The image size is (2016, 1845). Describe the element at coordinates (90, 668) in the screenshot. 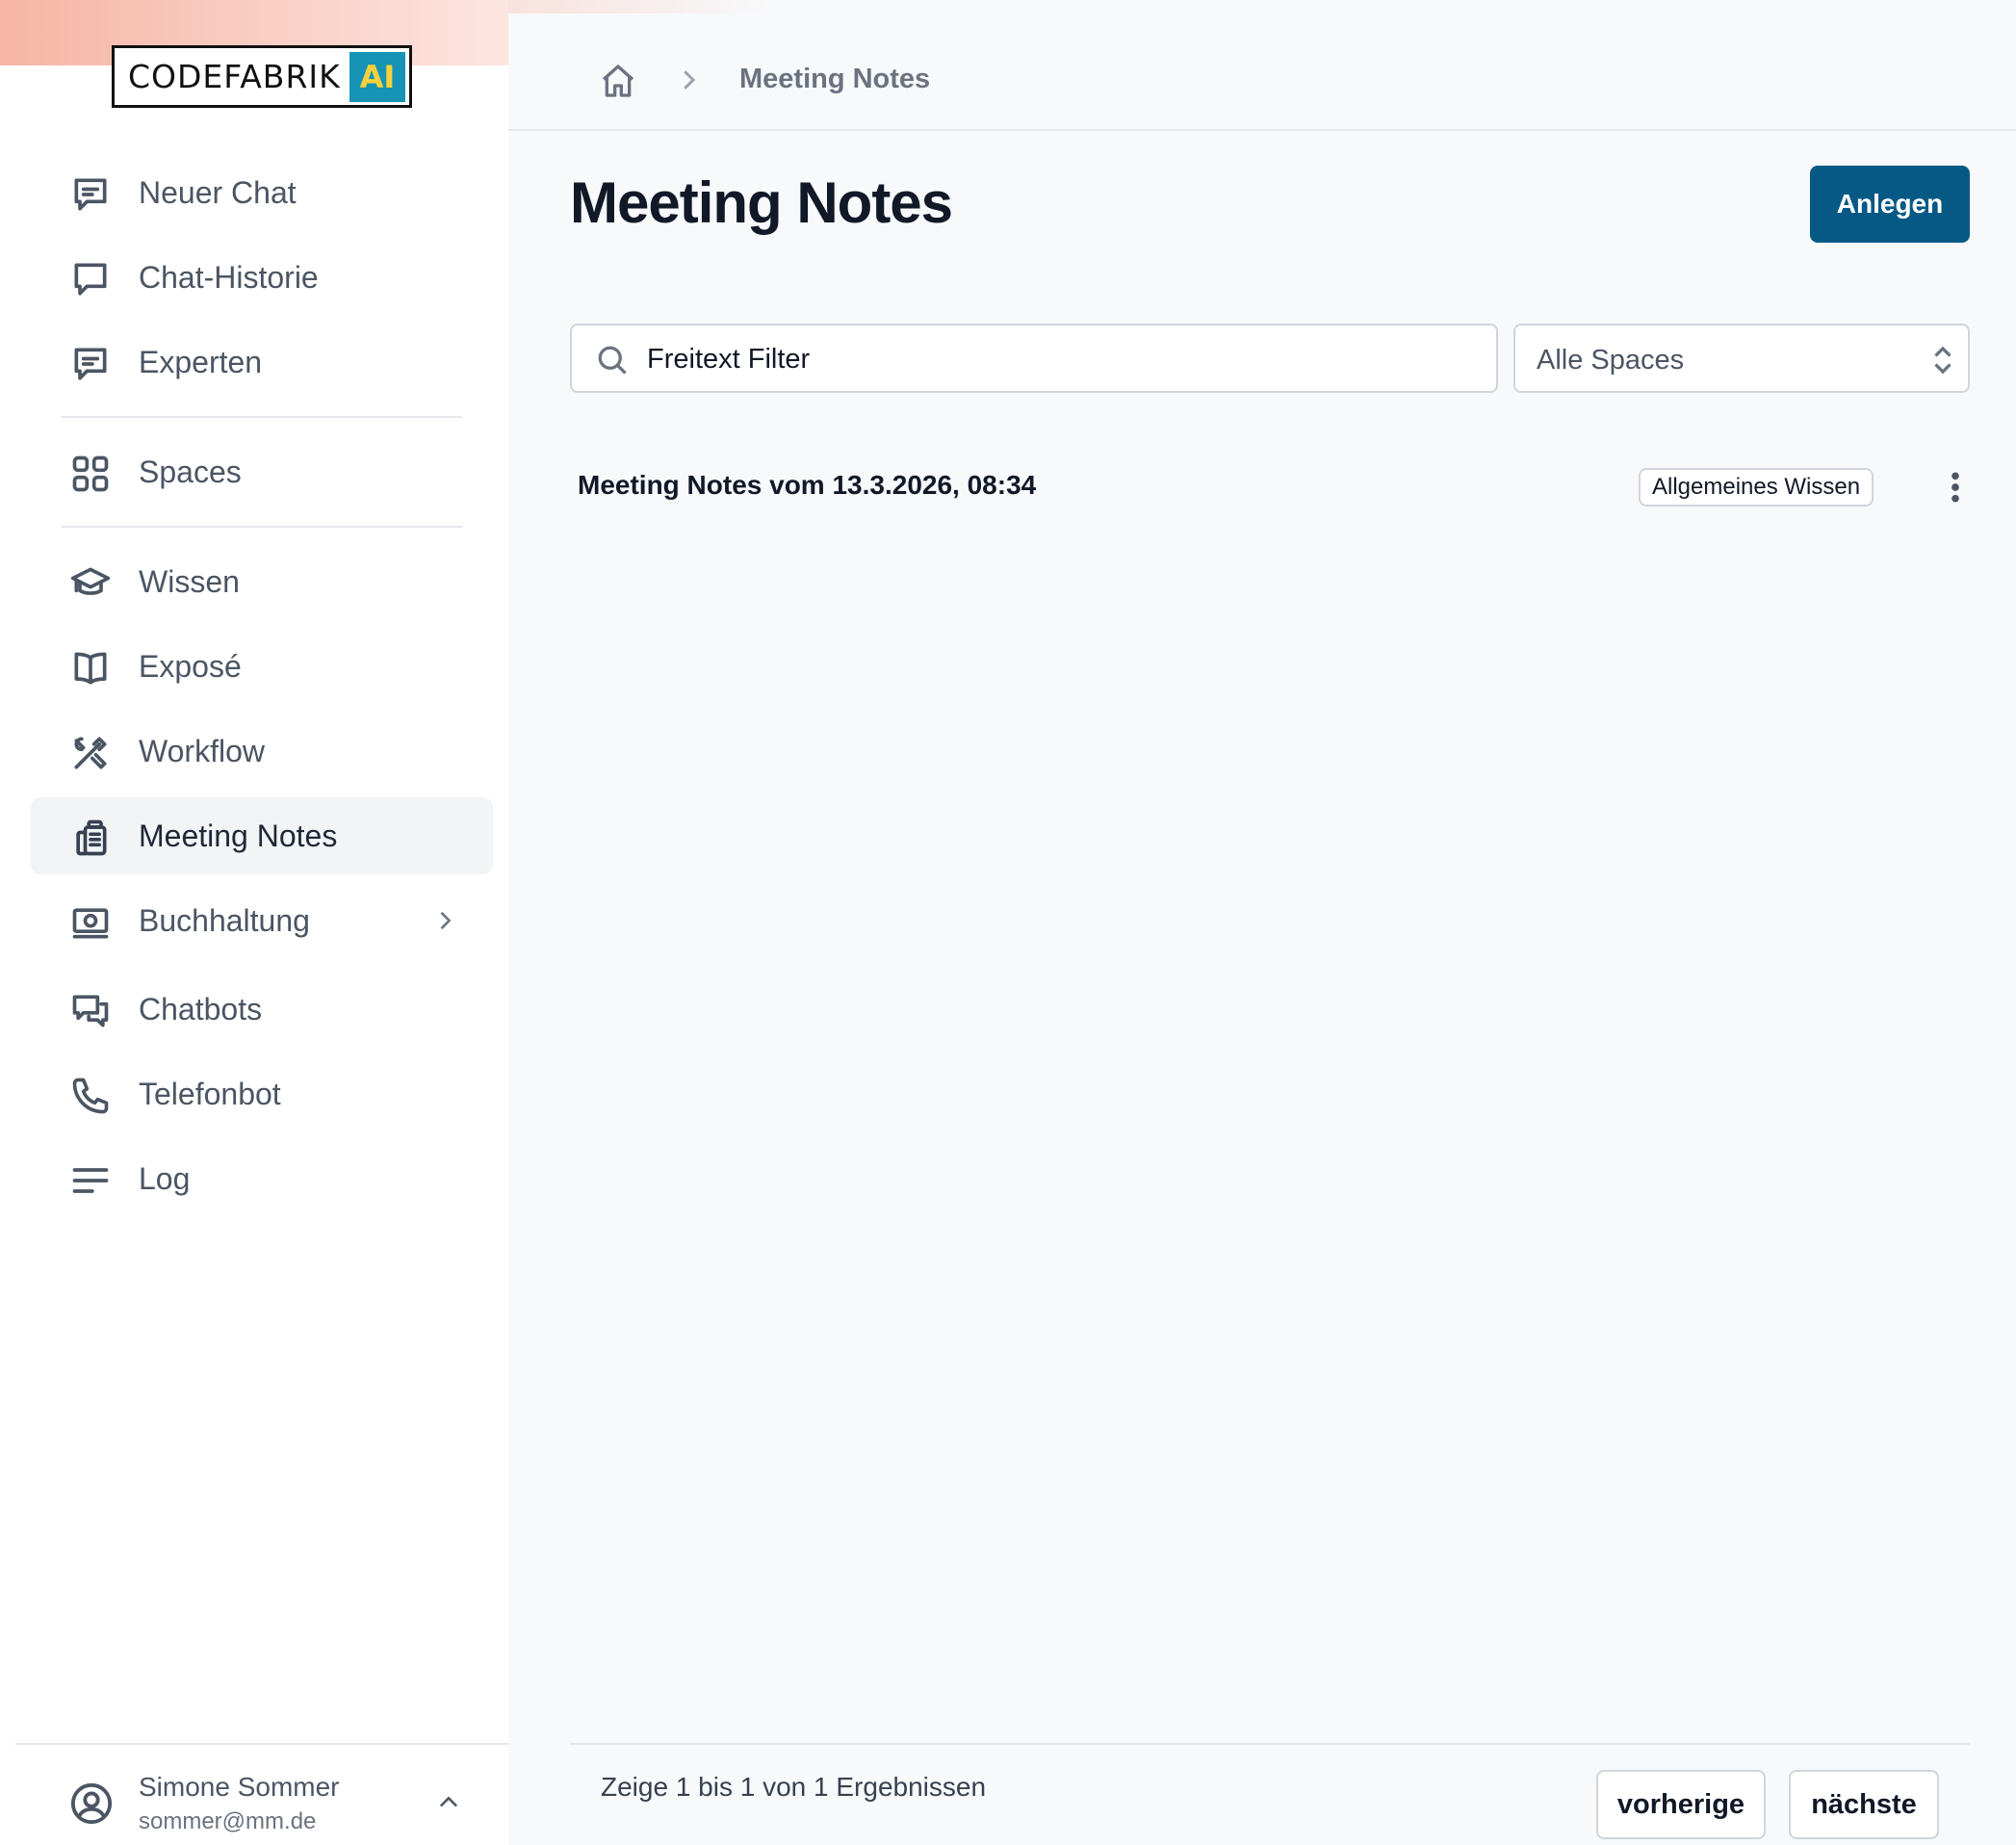

I see `book-open-icon` at that location.